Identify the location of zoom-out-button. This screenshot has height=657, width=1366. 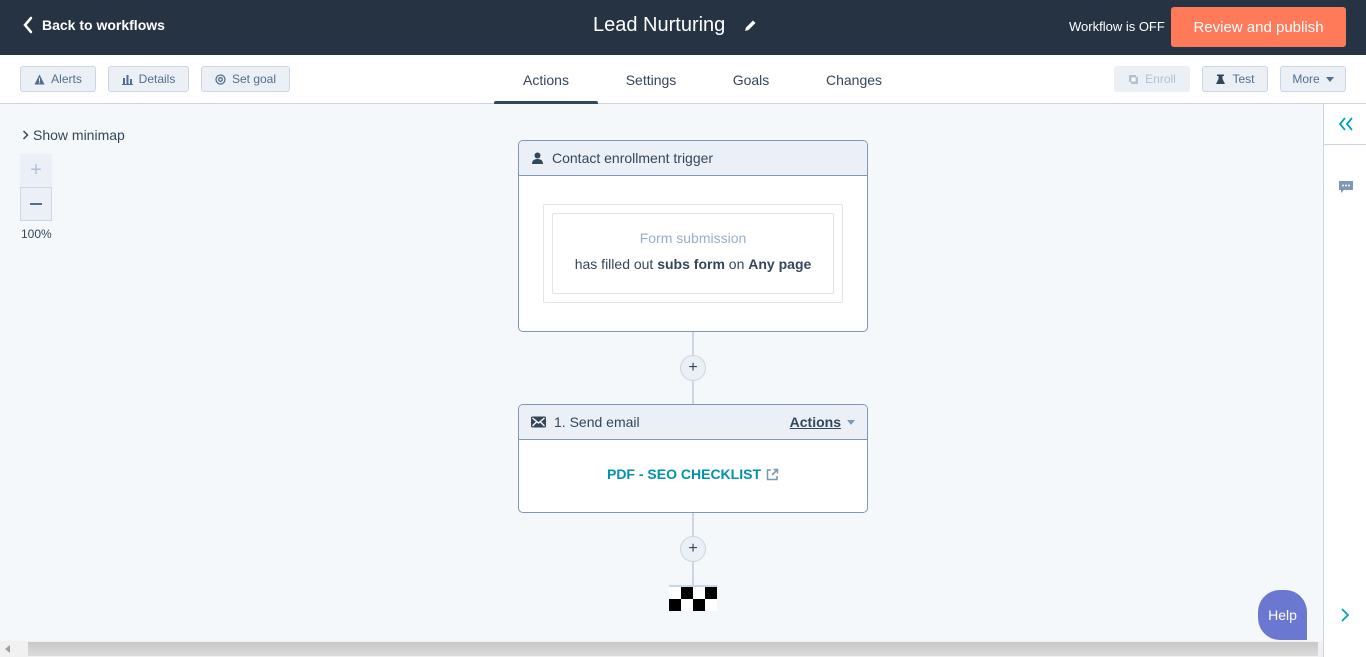
(36, 204).